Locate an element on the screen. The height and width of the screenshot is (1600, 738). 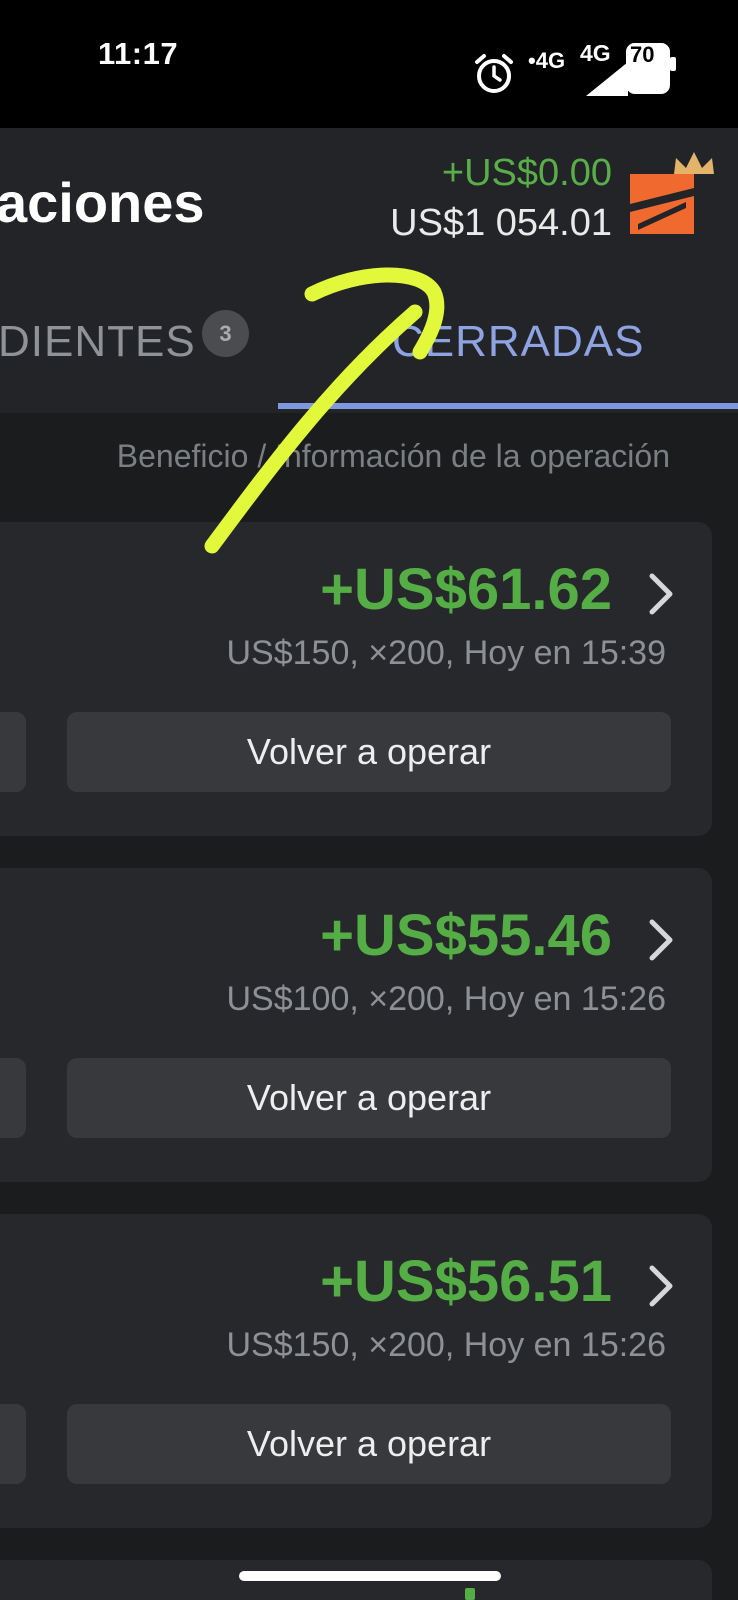
network-indicator-small: •4G is located at coordinates (547, 60).